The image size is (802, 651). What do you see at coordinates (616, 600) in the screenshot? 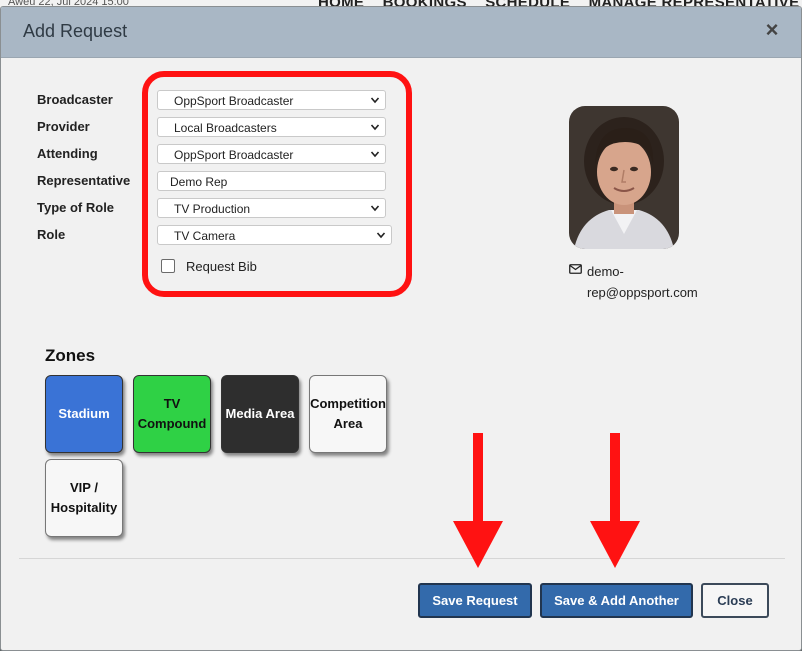
I see `save-add-another-button: Save & Add Another` at bounding box center [616, 600].